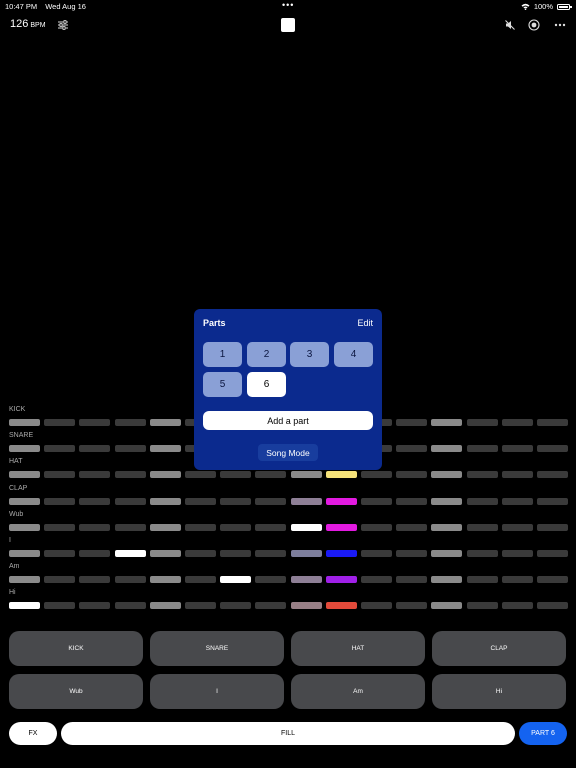 This screenshot has height=768, width=576. Describe the element at coordinates (288, 420) in the screenshot. I see `add-part-button: Add a part` at that location.